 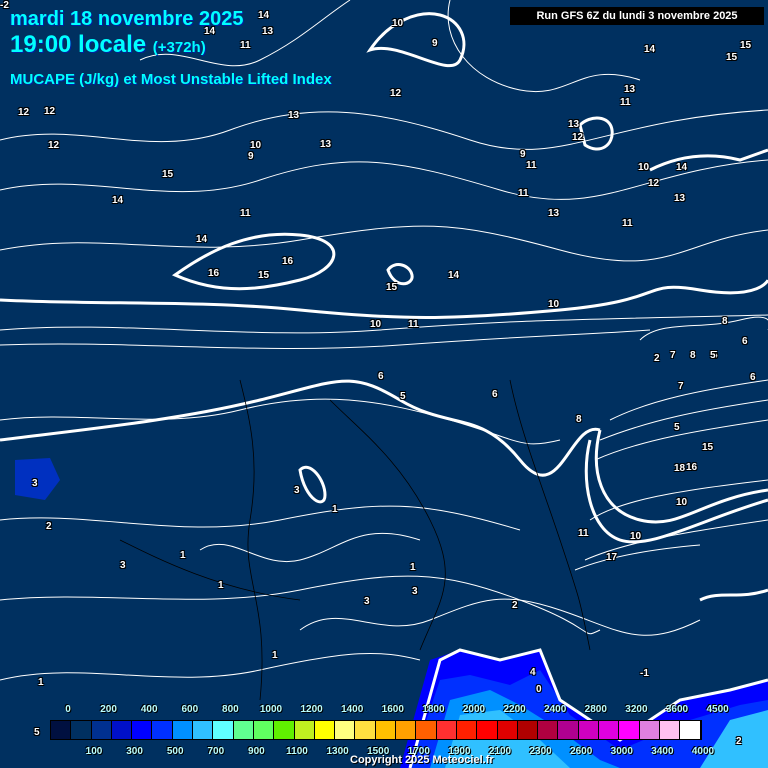 What do you see at coordinates (311, 709) in the screenshot?
I see `legend-tick-top: 1200` at bounding box center [311, 709].